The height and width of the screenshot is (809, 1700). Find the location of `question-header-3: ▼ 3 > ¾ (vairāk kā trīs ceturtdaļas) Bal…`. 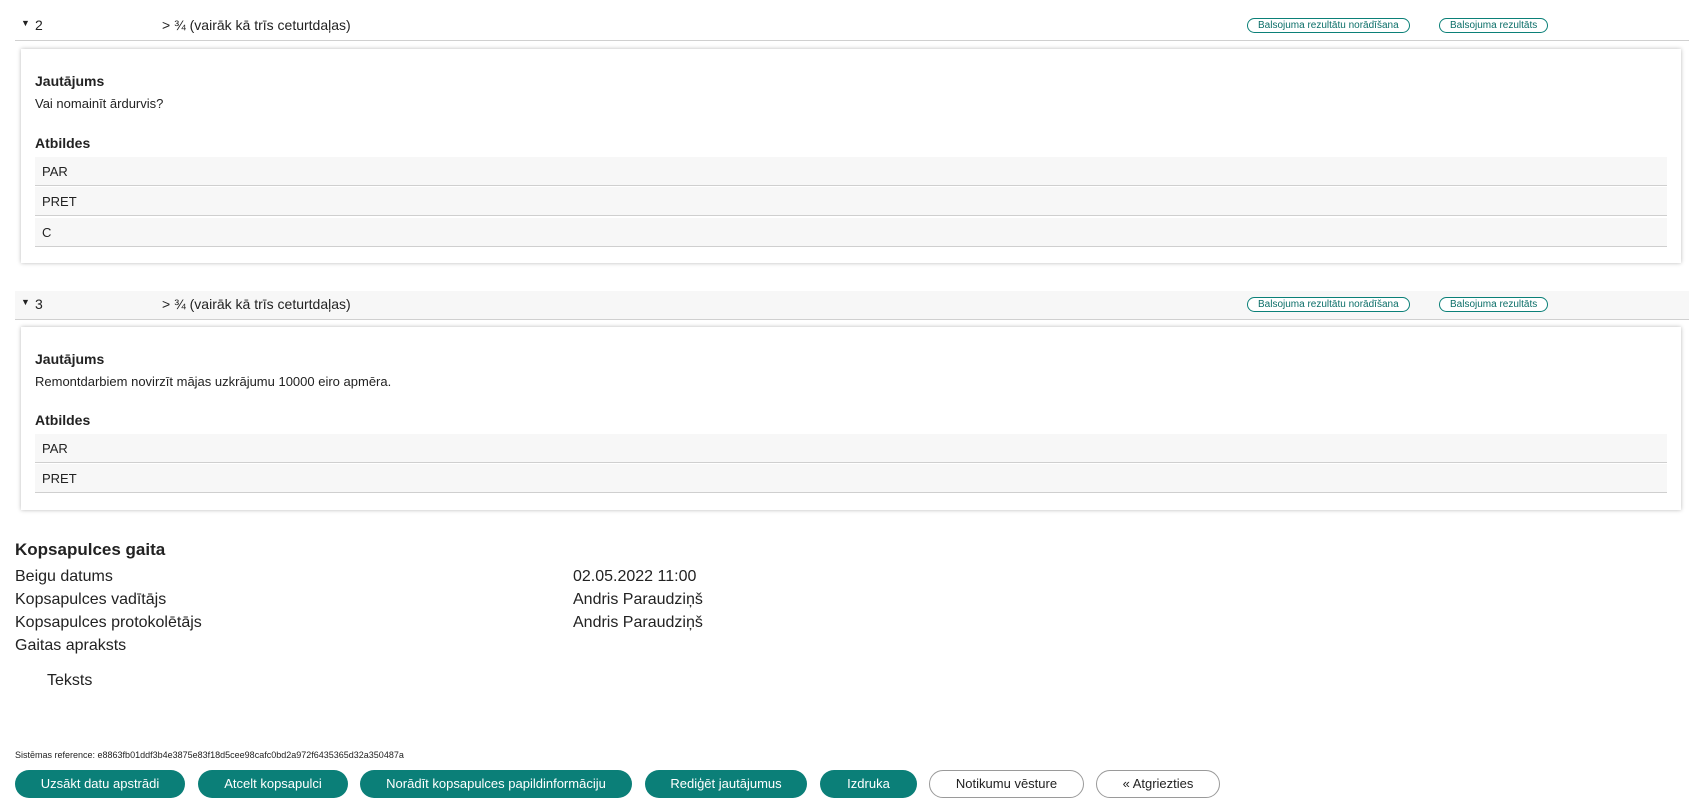

question-header-3: ▼ 3 > ¾ (vairāk kā trīs ceturtdaļas) Bal… is located at coordinates (852, 305).